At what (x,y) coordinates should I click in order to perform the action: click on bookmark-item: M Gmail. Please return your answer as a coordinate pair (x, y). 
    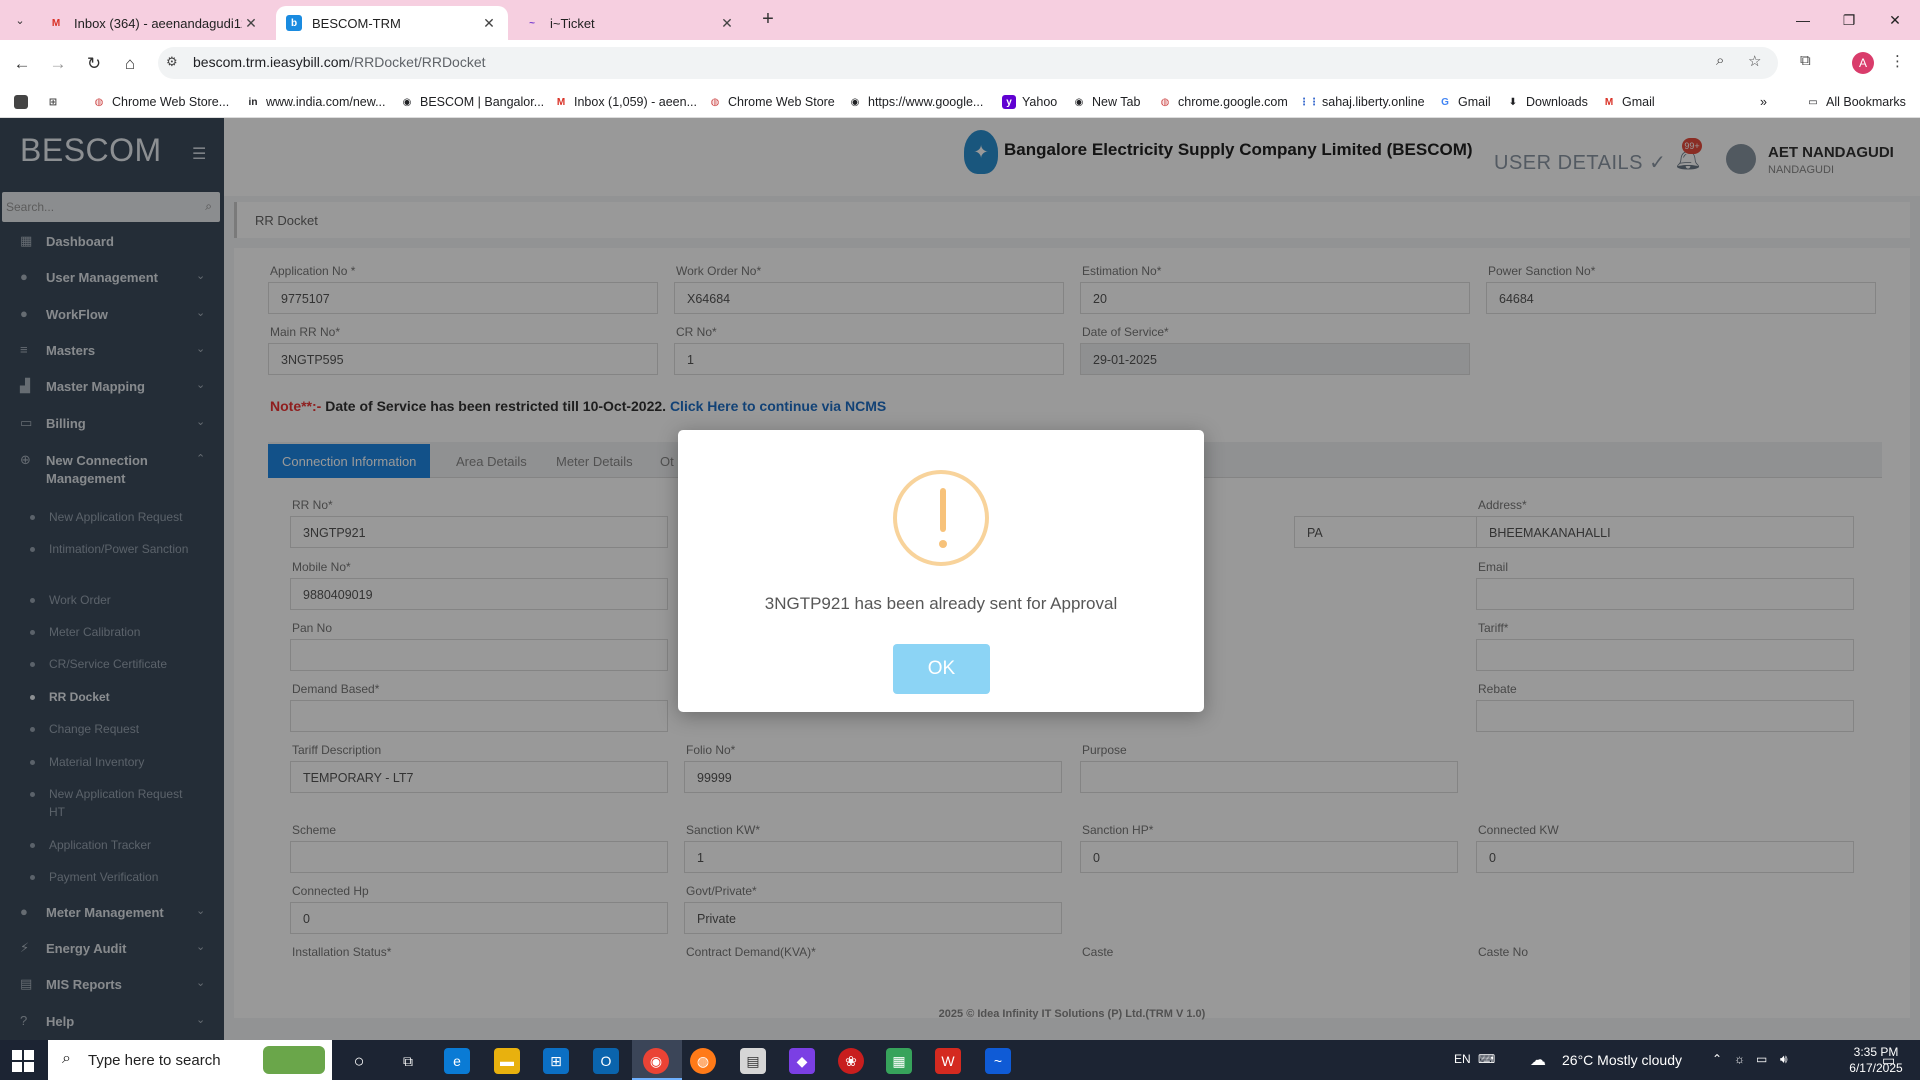
    Looking at the image, I should click on (1628, 102).